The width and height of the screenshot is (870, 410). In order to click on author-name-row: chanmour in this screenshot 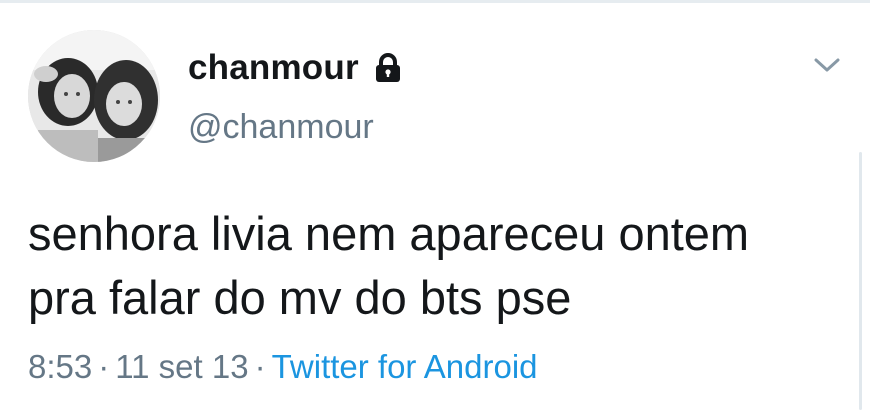, I will do `click(296, 67)`.